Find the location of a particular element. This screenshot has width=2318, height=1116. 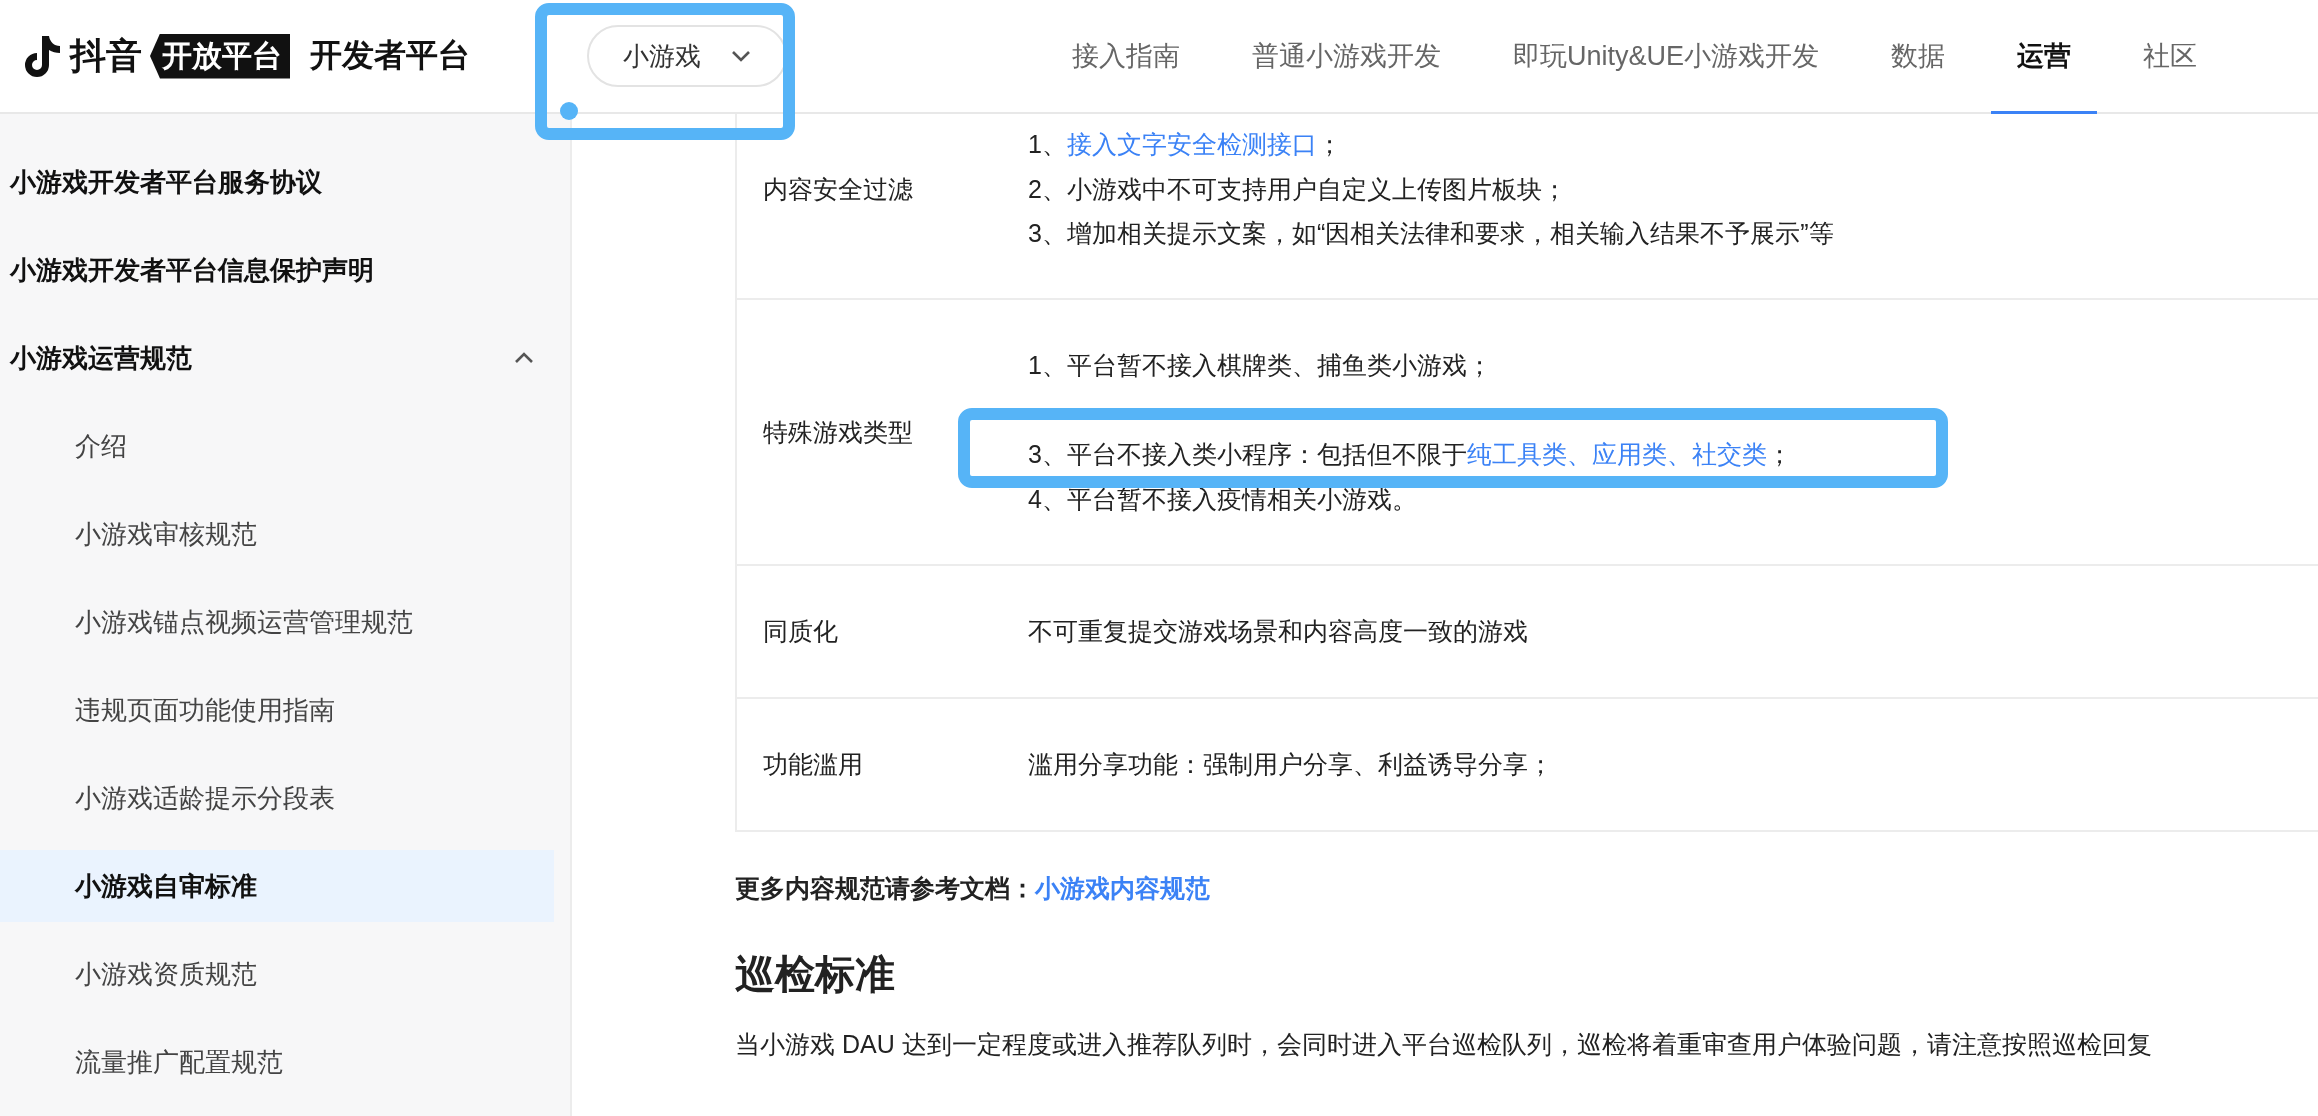

sidebar-item: 小游戏资质规范 is located at coordinates (277, 974).